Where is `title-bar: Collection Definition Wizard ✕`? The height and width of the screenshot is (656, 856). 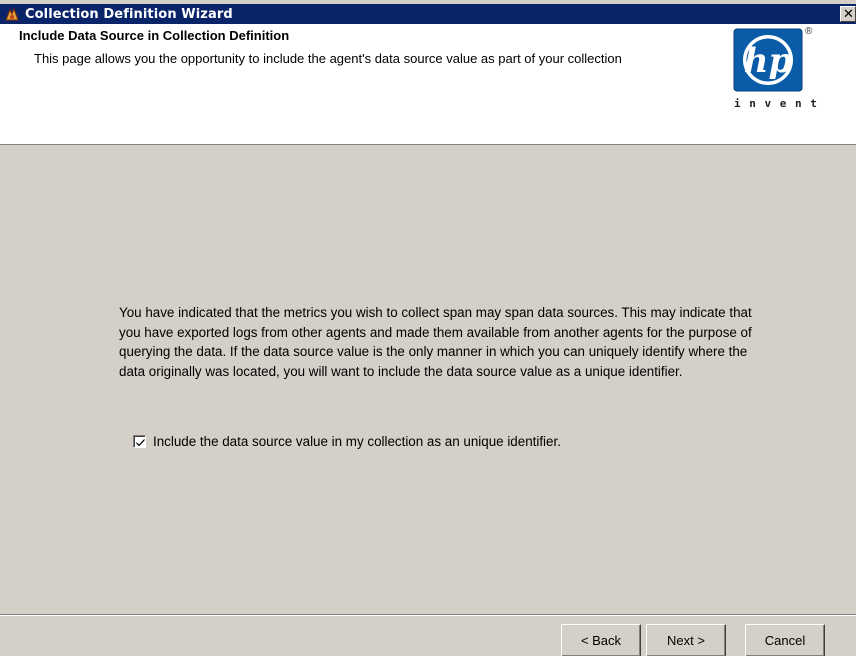 title-bar: Collection Definition Wizard ✕ is located at coordinates (428, 14).